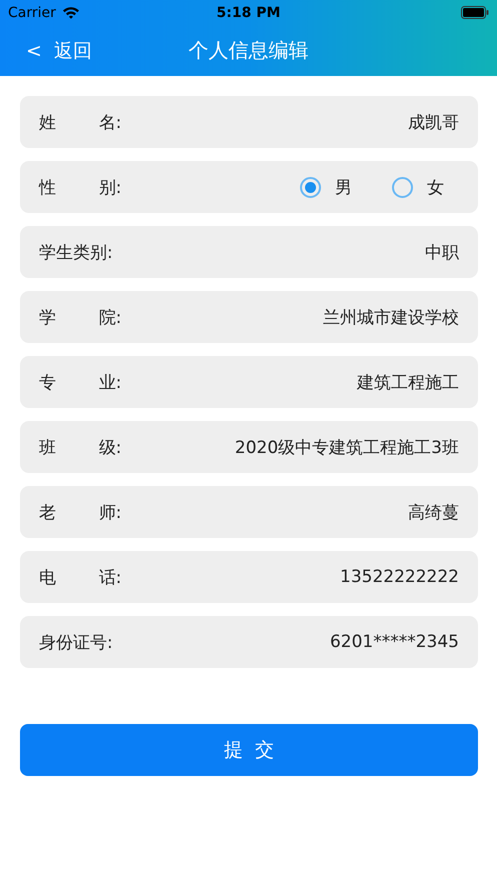 This screenshot has height=883, width=497. I want to click on page-title: 个人信息编辑, so click(248, 50).